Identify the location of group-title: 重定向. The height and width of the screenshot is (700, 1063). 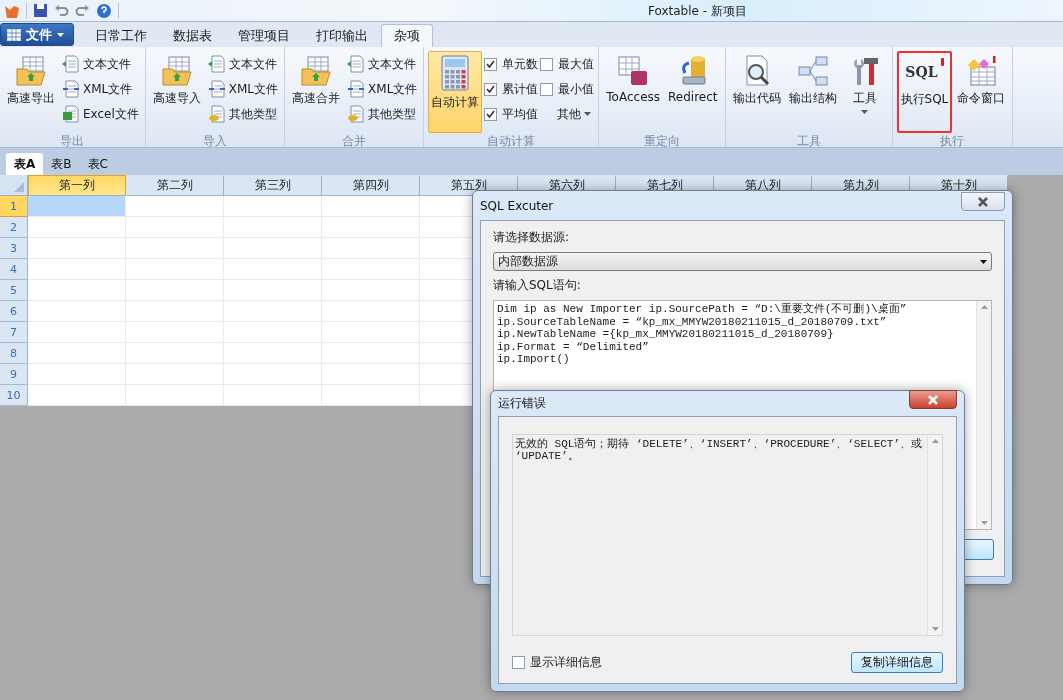
(661, 141).